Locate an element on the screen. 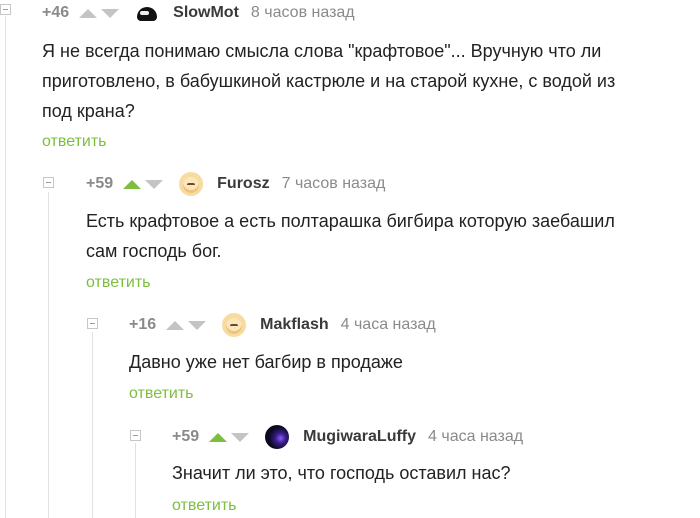 Image resolution: width=700 pixels, height=518 pixels. comment-username: SlowMot is located at coordinates (206, 13).